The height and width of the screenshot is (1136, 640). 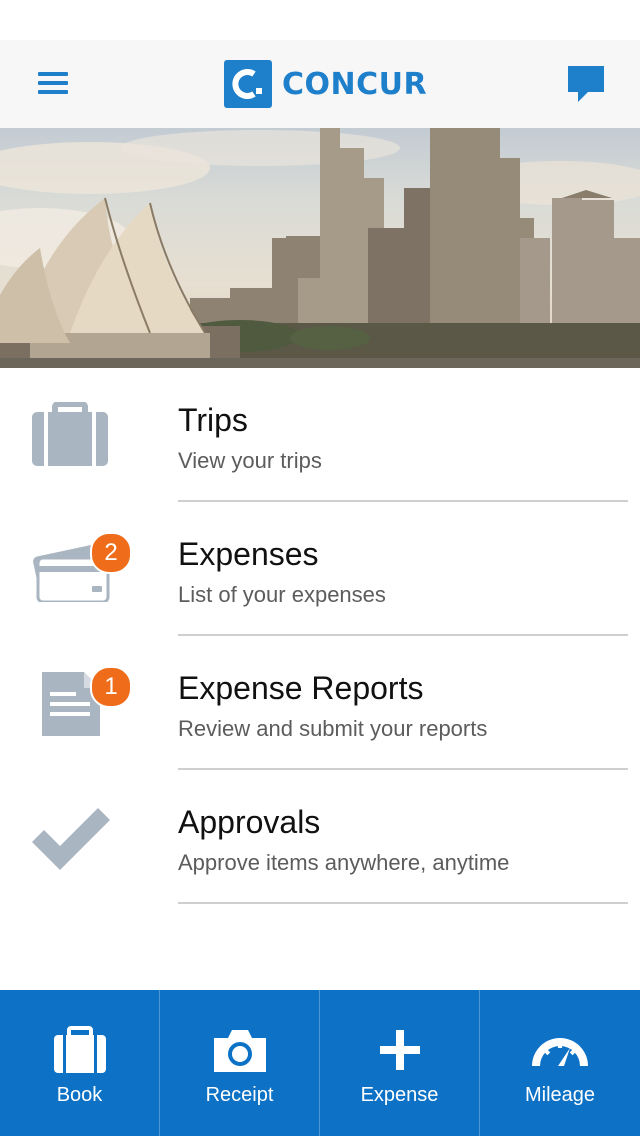 I want to click on status-bar, so click(x=320, y=20).